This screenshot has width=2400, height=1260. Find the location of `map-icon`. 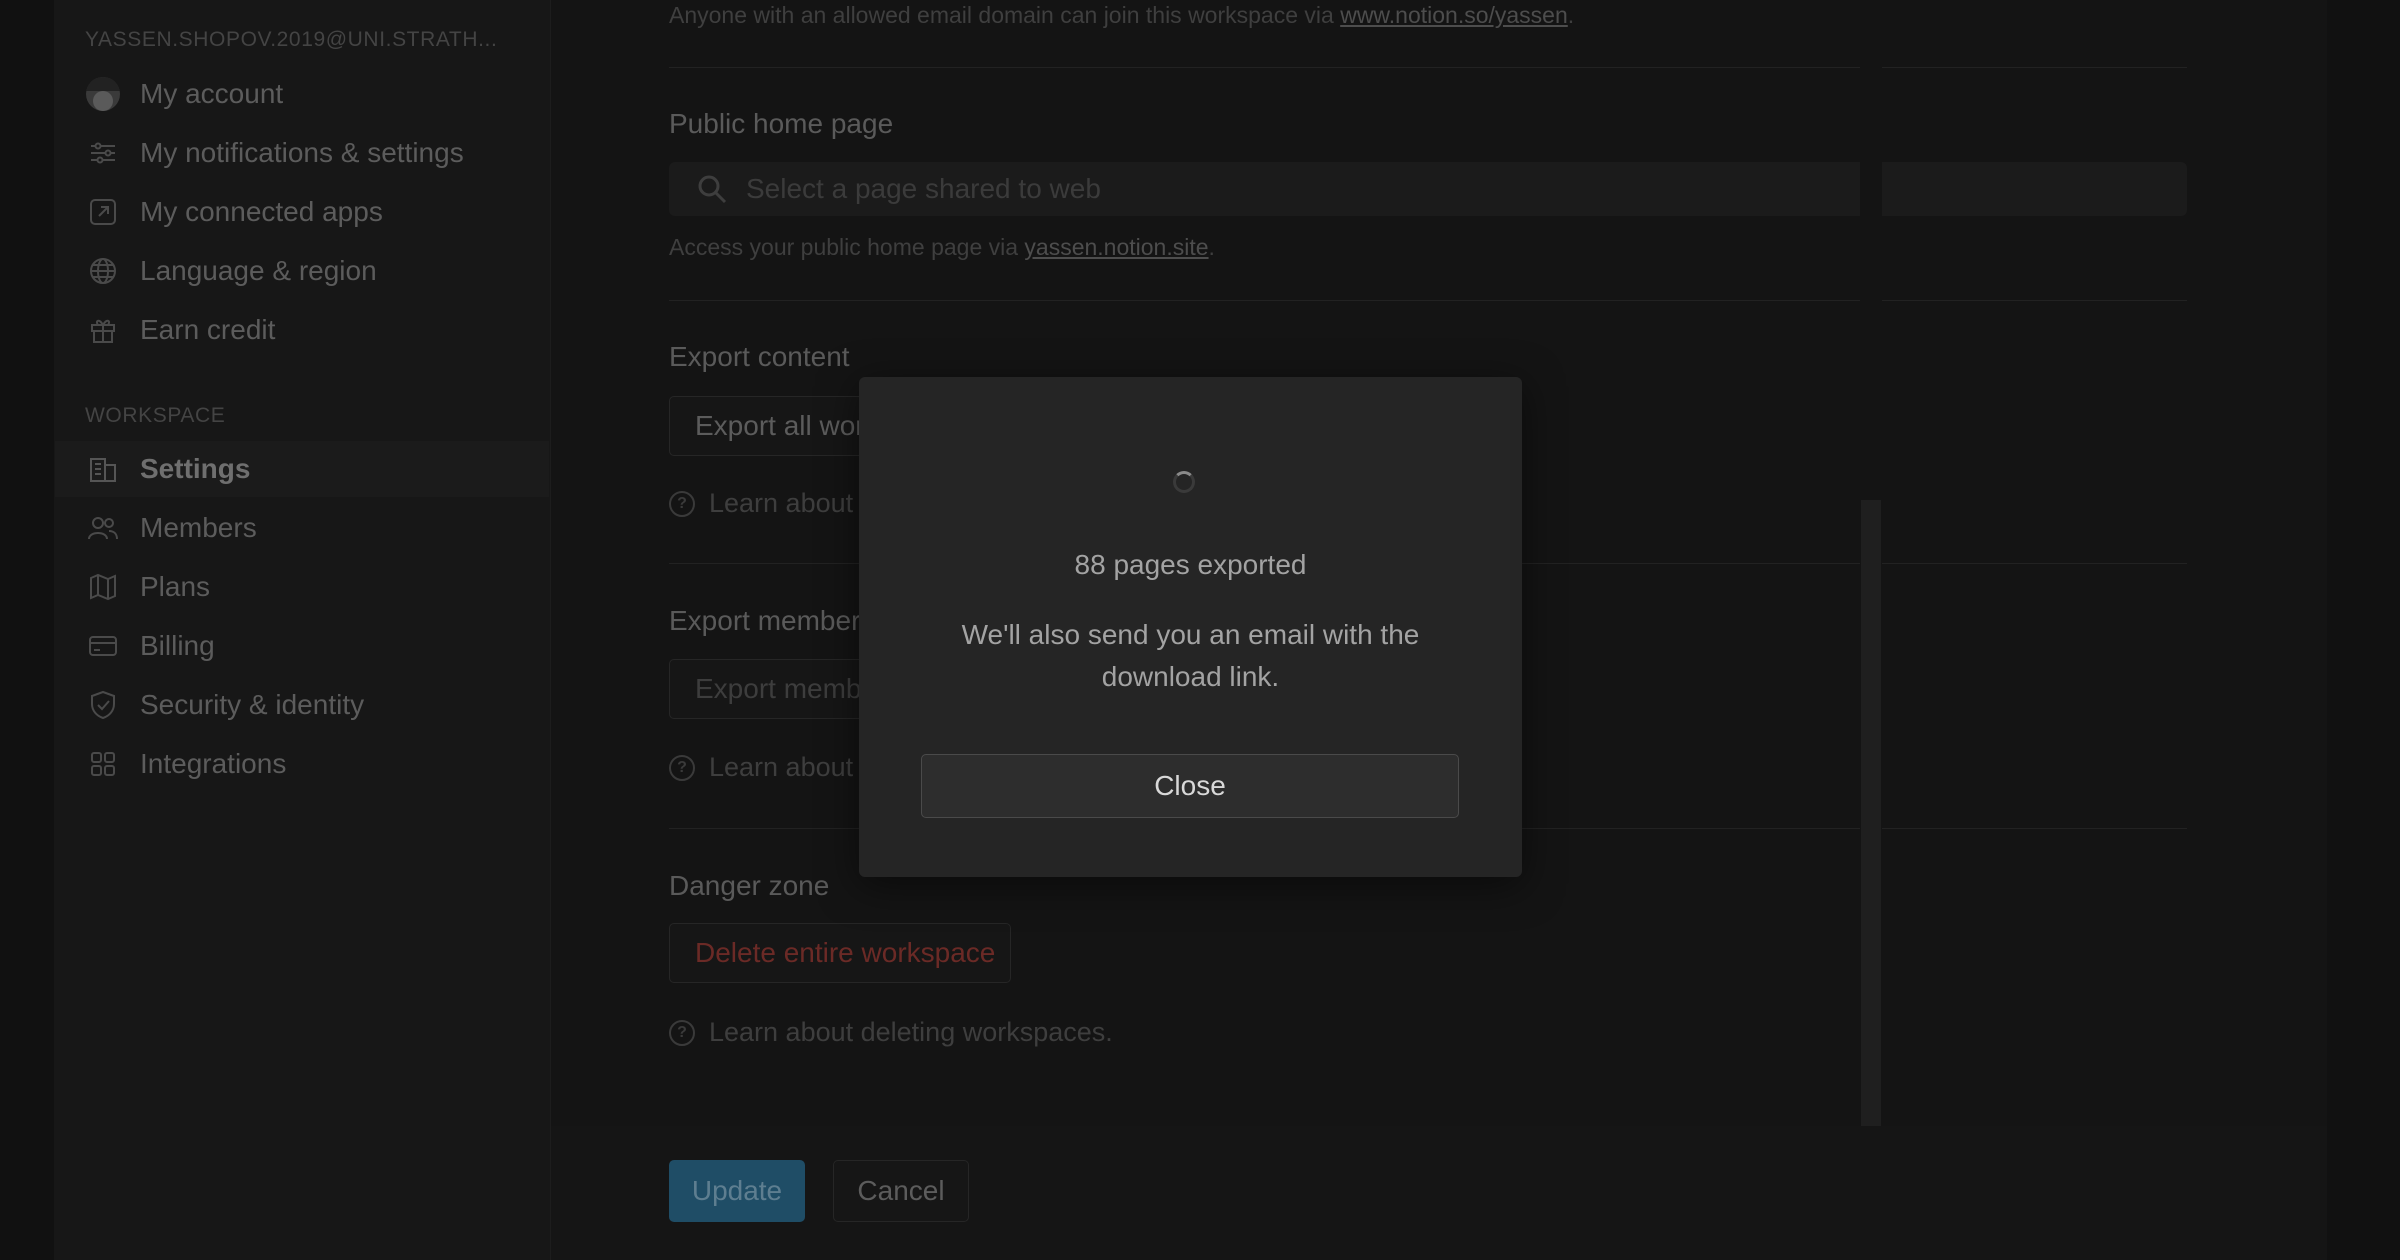

map-icon is located at coordinates (103, 587).